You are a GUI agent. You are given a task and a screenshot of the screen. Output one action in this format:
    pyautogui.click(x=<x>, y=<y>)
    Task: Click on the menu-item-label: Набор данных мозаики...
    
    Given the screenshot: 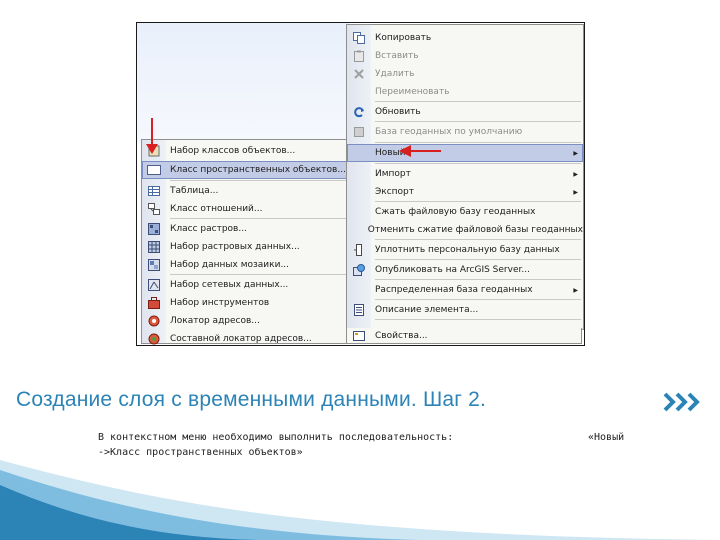 What is the action you would take?
    pyautogui.click(x=230, y=265)
    